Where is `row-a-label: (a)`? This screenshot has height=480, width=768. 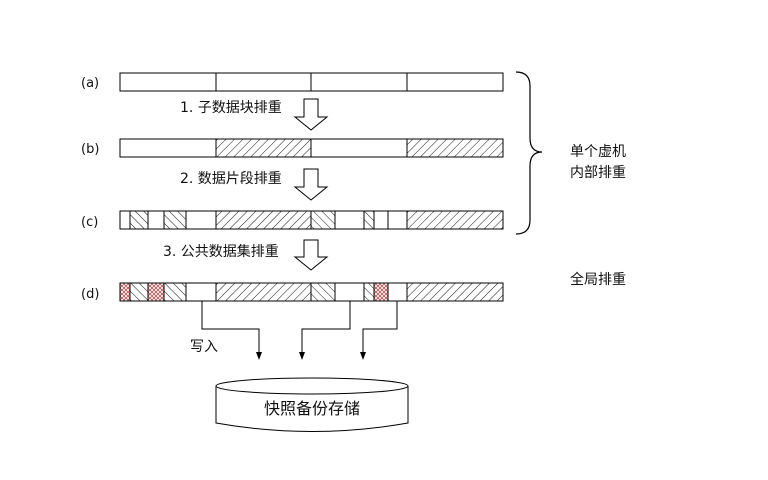 row-a-label: (a) is located at coordinates (90, 83).